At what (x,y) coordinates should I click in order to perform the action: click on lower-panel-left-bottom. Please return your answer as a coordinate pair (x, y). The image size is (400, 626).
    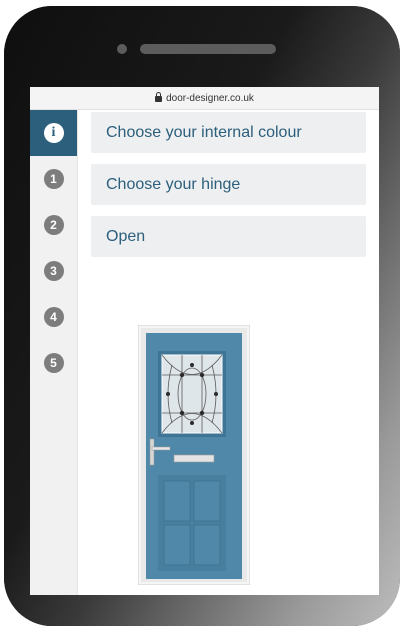
    Looking at the image, I should click on (177, 545).